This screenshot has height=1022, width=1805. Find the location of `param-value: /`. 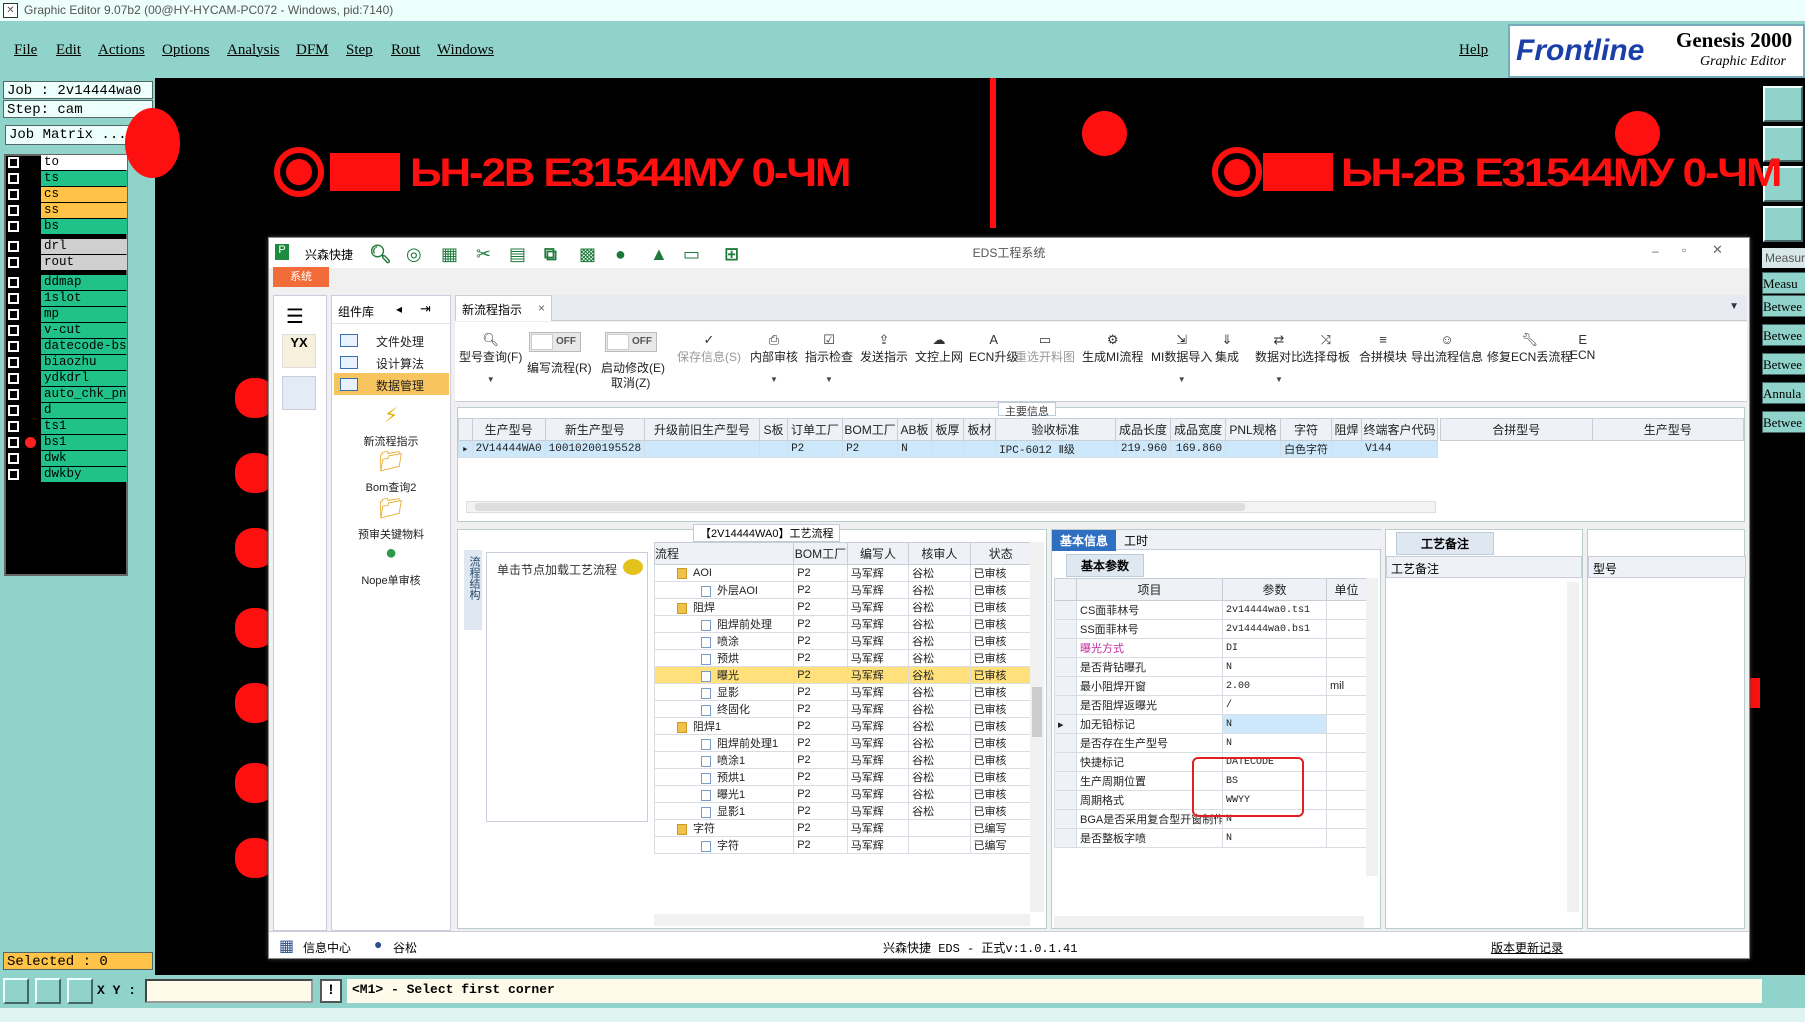

param-value: / is located at coordinates (1274, 705).